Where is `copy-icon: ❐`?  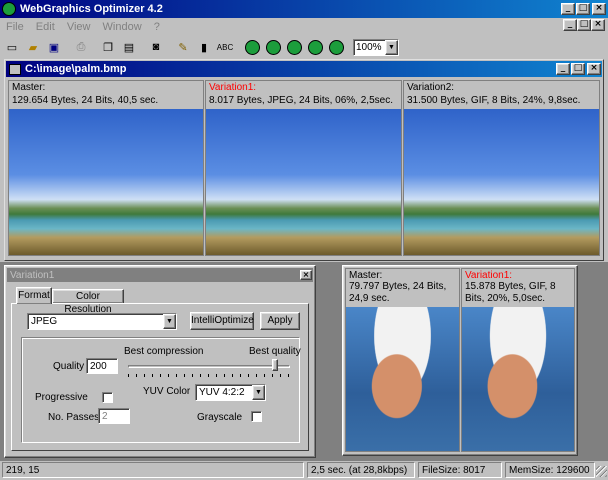
copy-icon: ❐ is located at coordinates (108, 47).